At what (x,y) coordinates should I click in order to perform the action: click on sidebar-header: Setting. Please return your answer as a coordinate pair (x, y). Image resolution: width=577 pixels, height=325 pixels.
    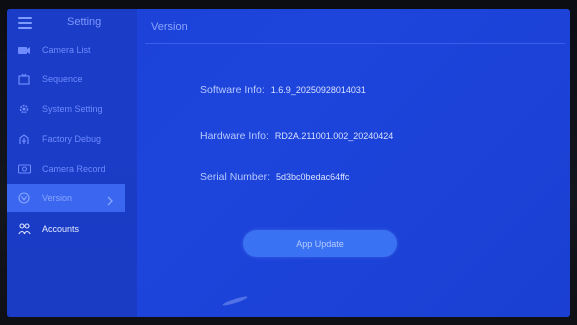
    Looking at the image, I should click on (72, 23).